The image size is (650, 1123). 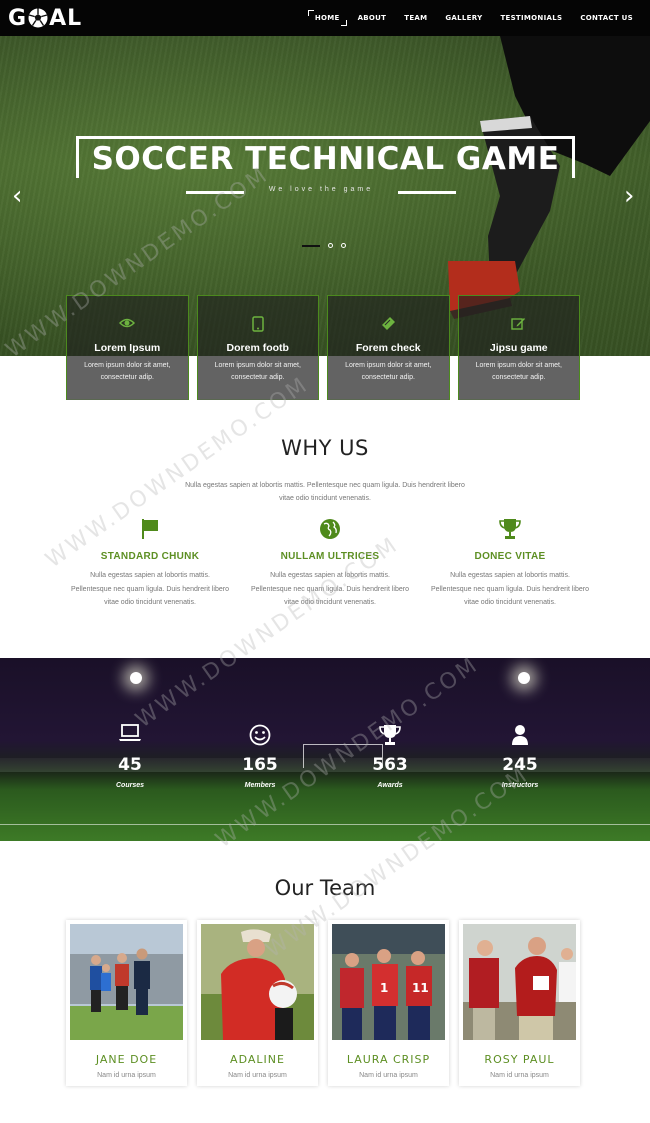 I want to click on slider-prev-arrow-icon: ‹, so click(x=17, y=196).